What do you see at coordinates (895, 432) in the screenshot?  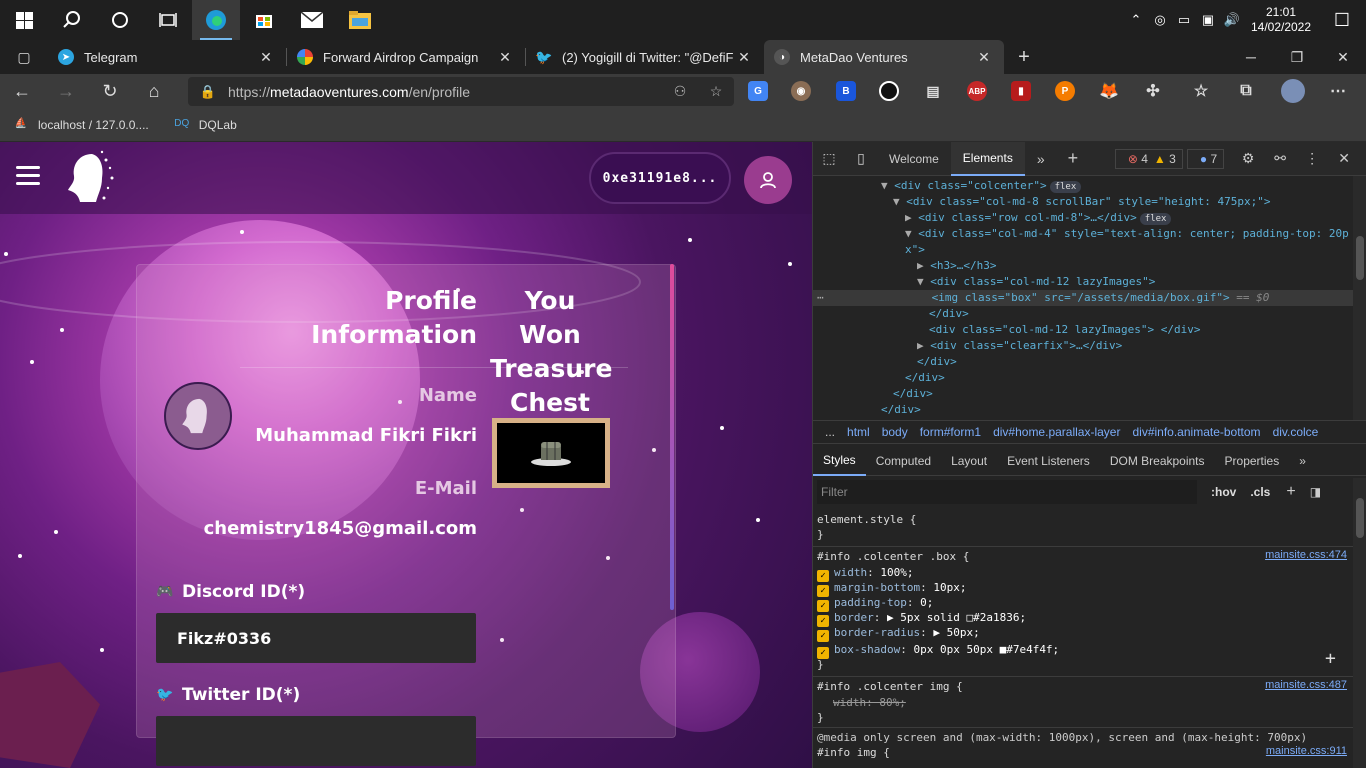 I see `breadcrumb-item: body` at bounding box center [895, 432].